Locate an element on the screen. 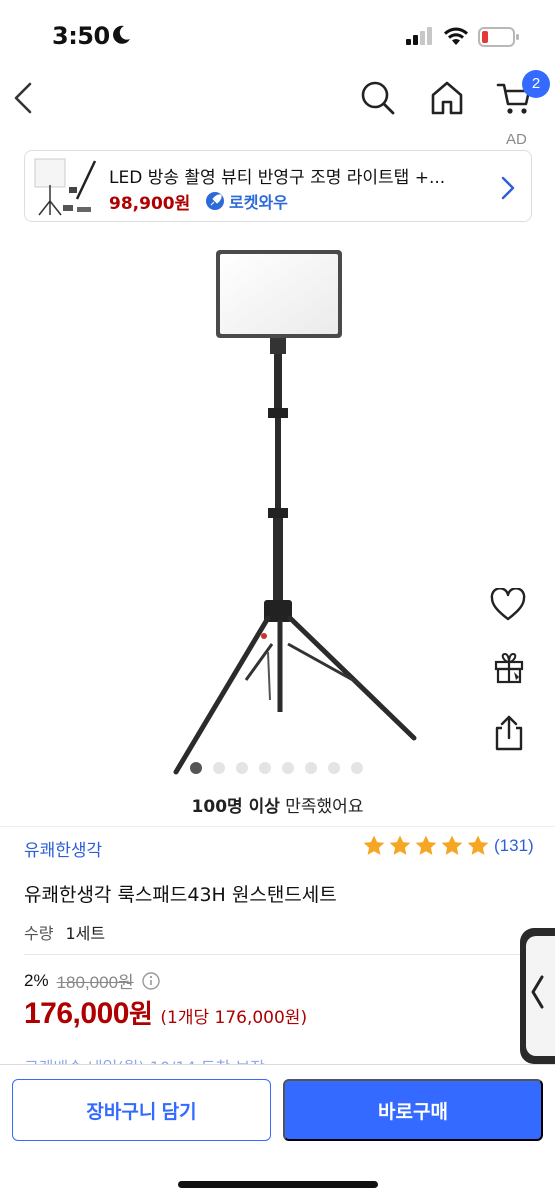  review-count: (131) is located at coordinates (514, 846).